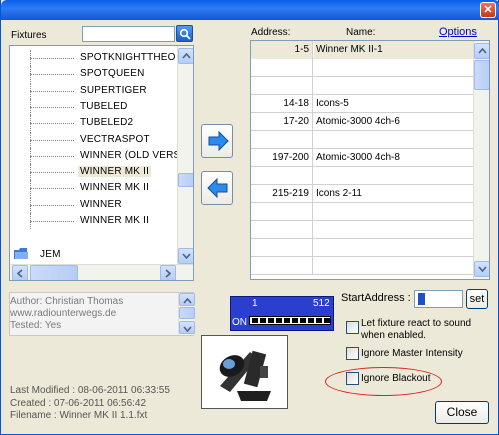  What do you see at coordinates (128, 57) in the screenshot?
I see `tree-item-label: SPOTKNIGHTTHEO` at bounding box center [128, 57].